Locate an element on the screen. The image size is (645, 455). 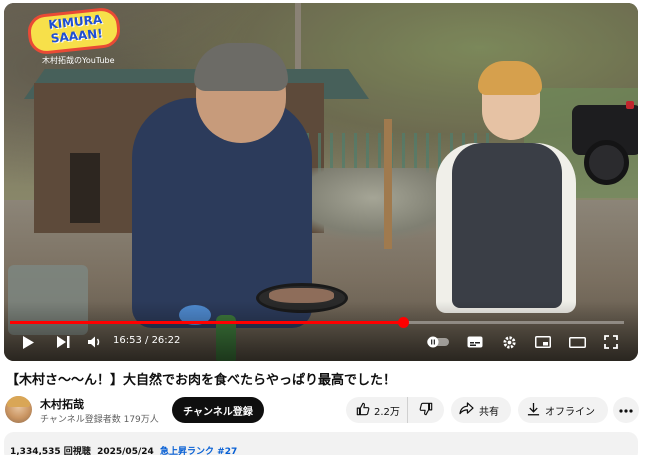
description-meta: 1,334,535 回視聴 2025/05/24 急上昇ランク #27 is located at coordinates (123, 449).